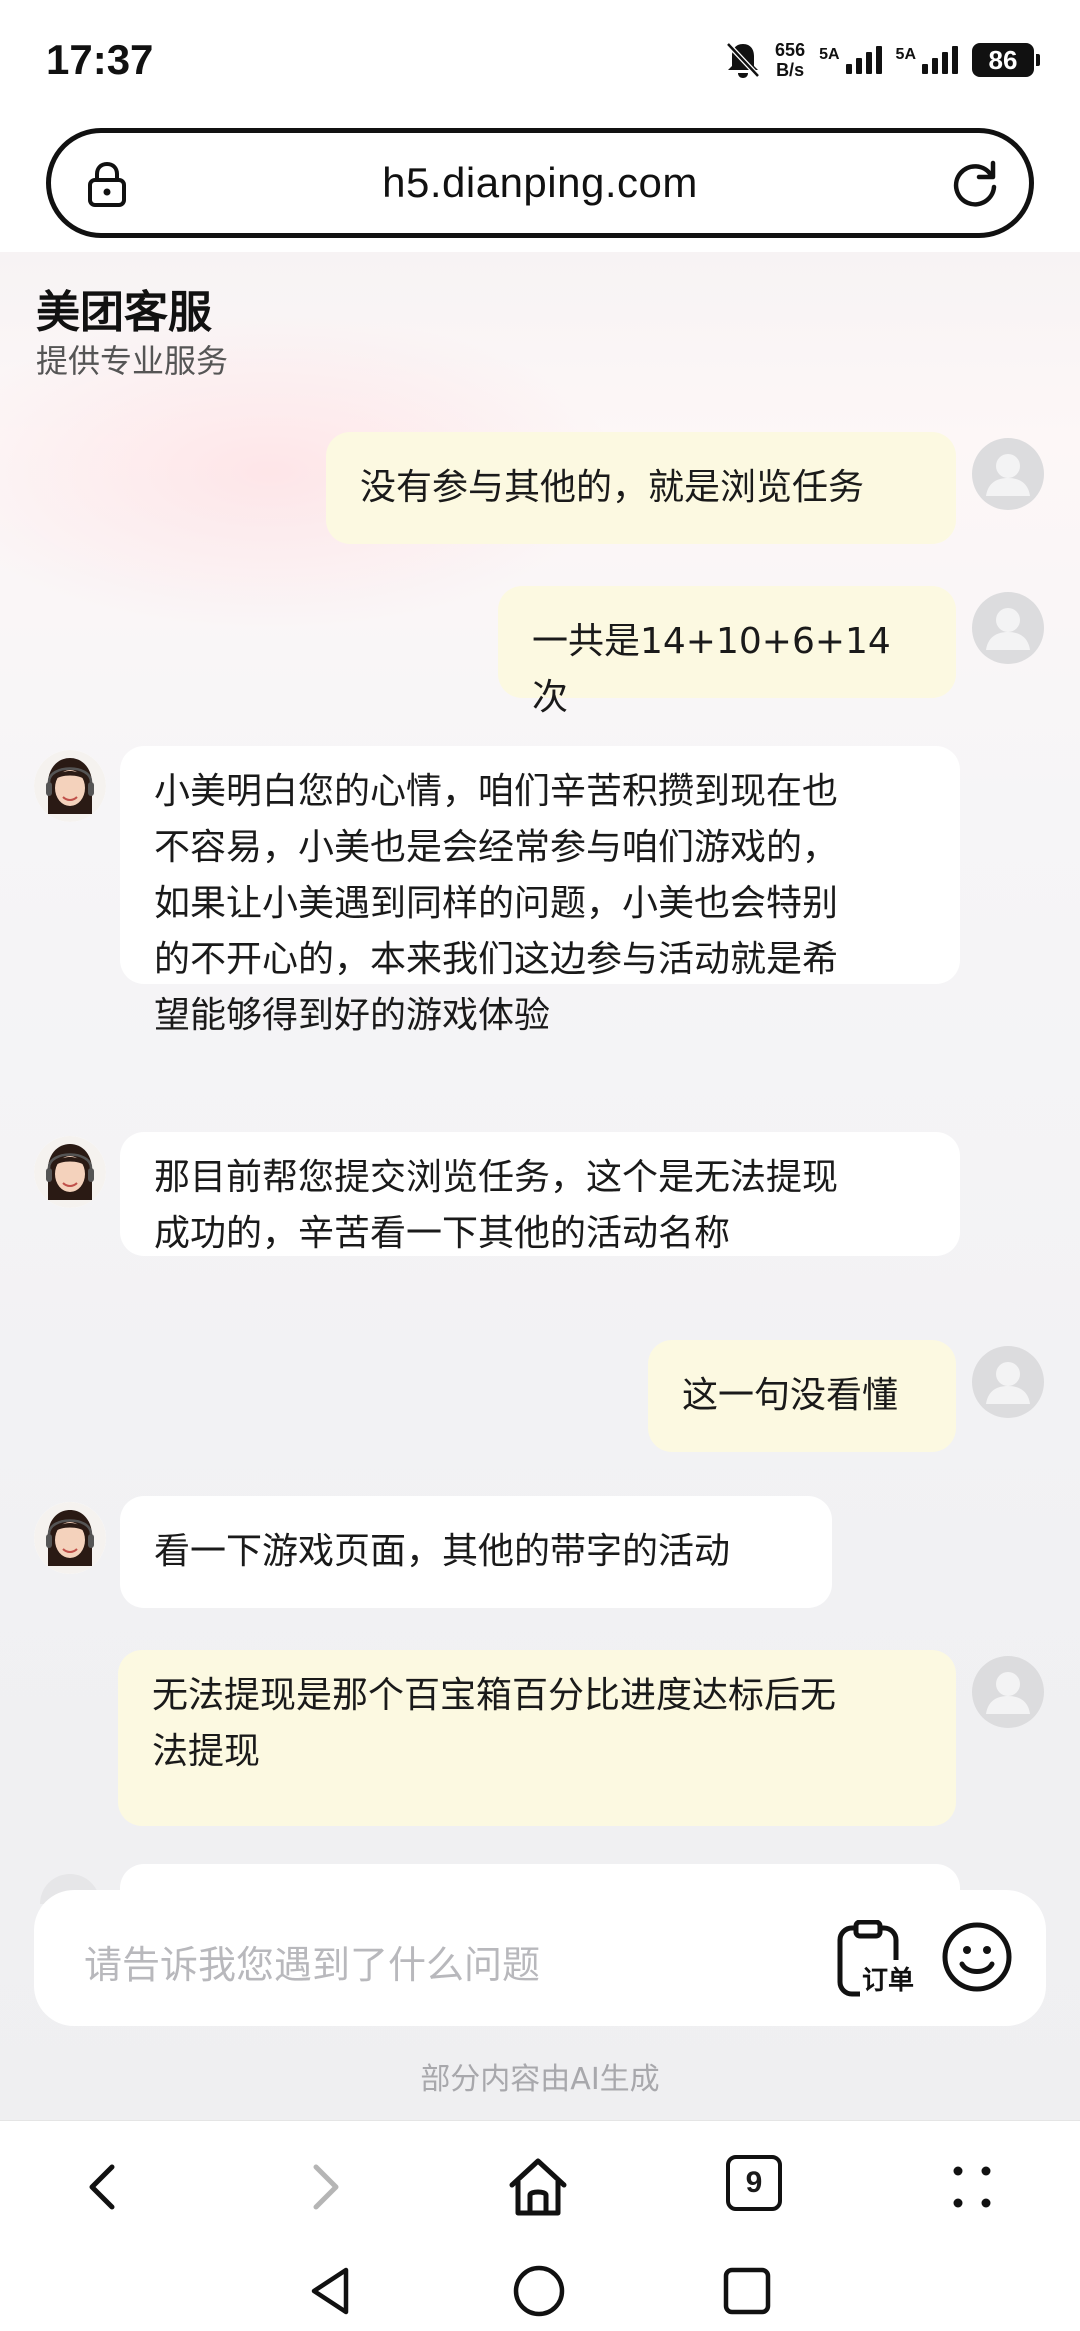  What do you see at coordinates (312, 1961) in the screenshot?
I see `message-input: 请告诉我您遇到了什么问题` at bounding box center [312, 1961].